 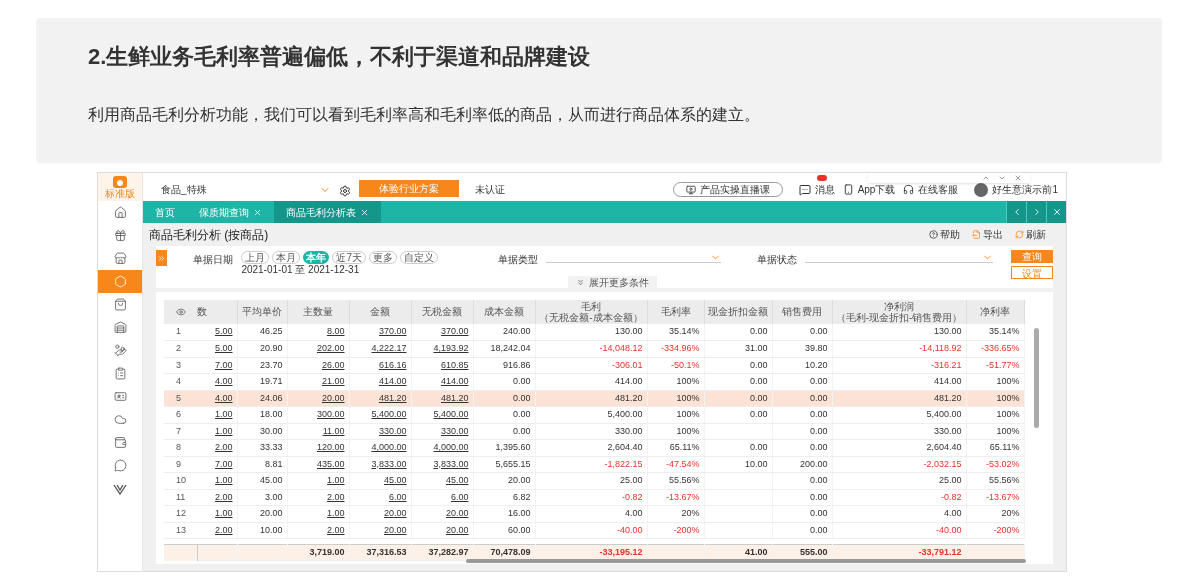 I want to click on column-header: 现金折扣金额, so click(x=738, y=311).